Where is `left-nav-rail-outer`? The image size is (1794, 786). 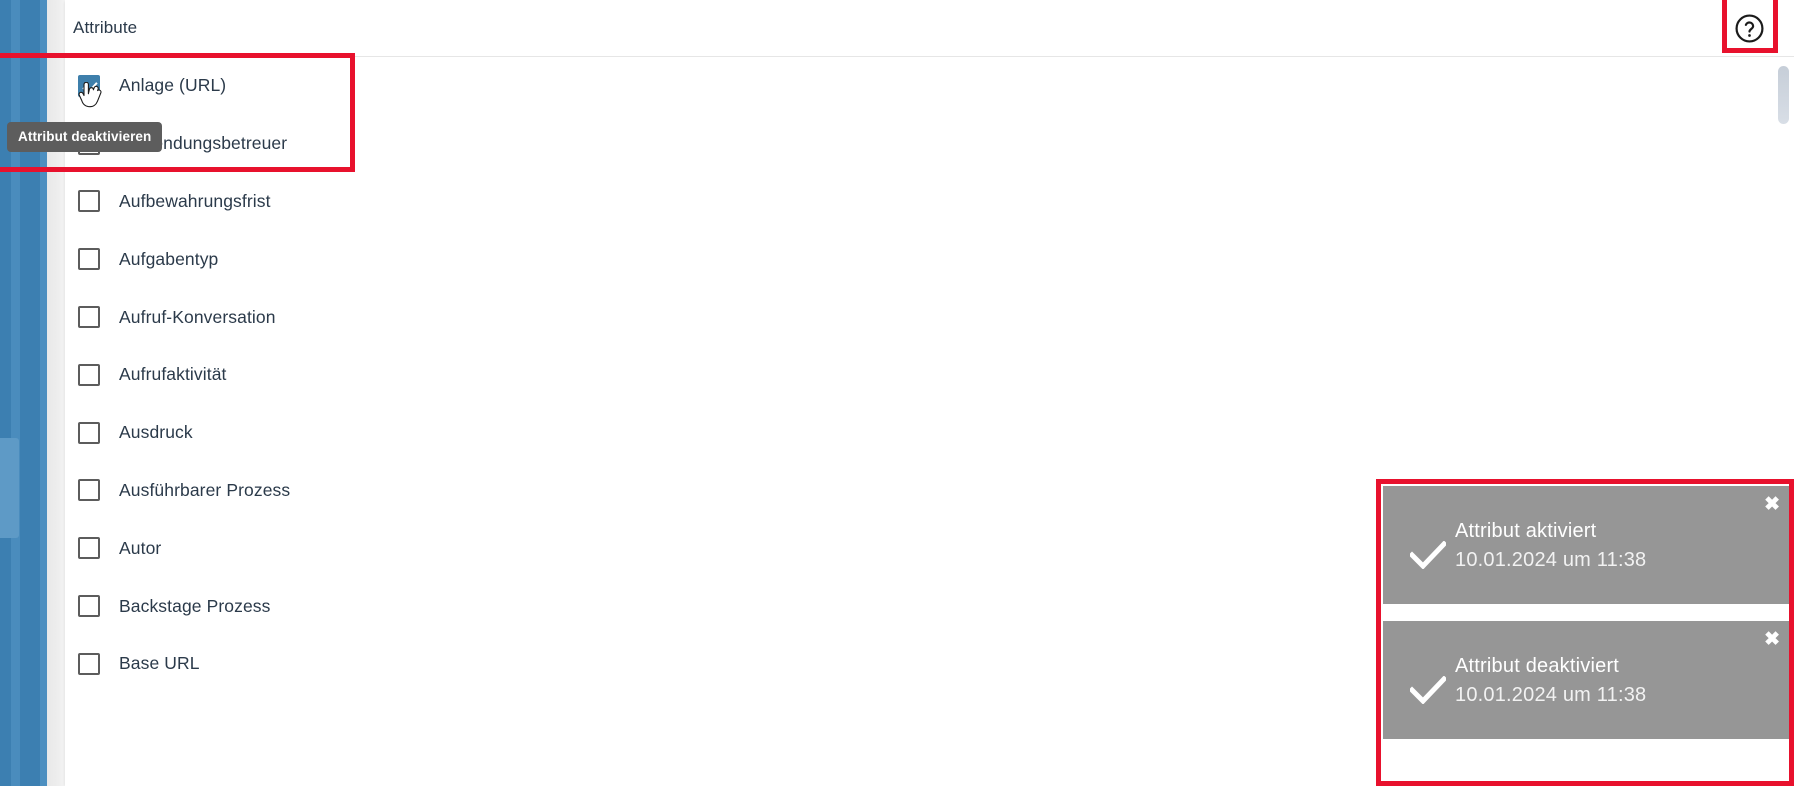
left-nav-rail-outer is located at coordinates (5, 393).